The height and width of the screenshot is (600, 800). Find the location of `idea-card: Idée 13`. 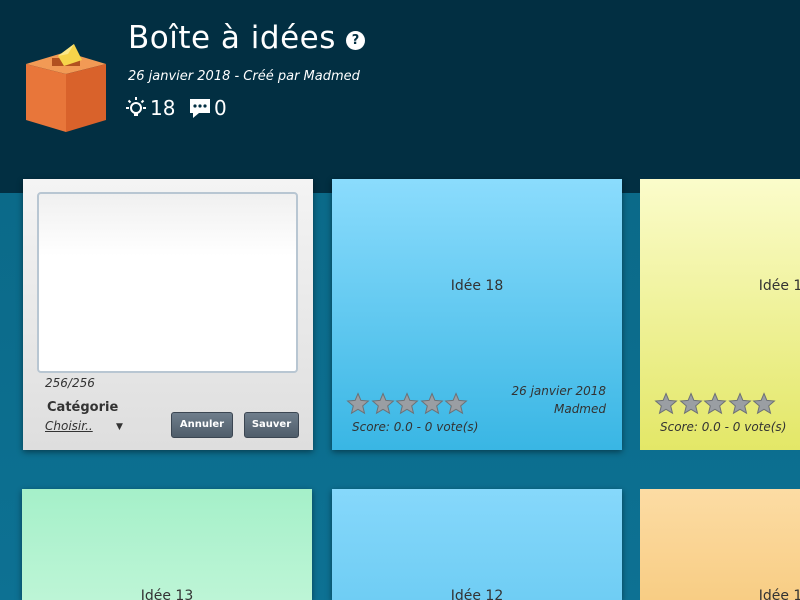

idea-card: Idée 13 is located at coordinates (167, 544).